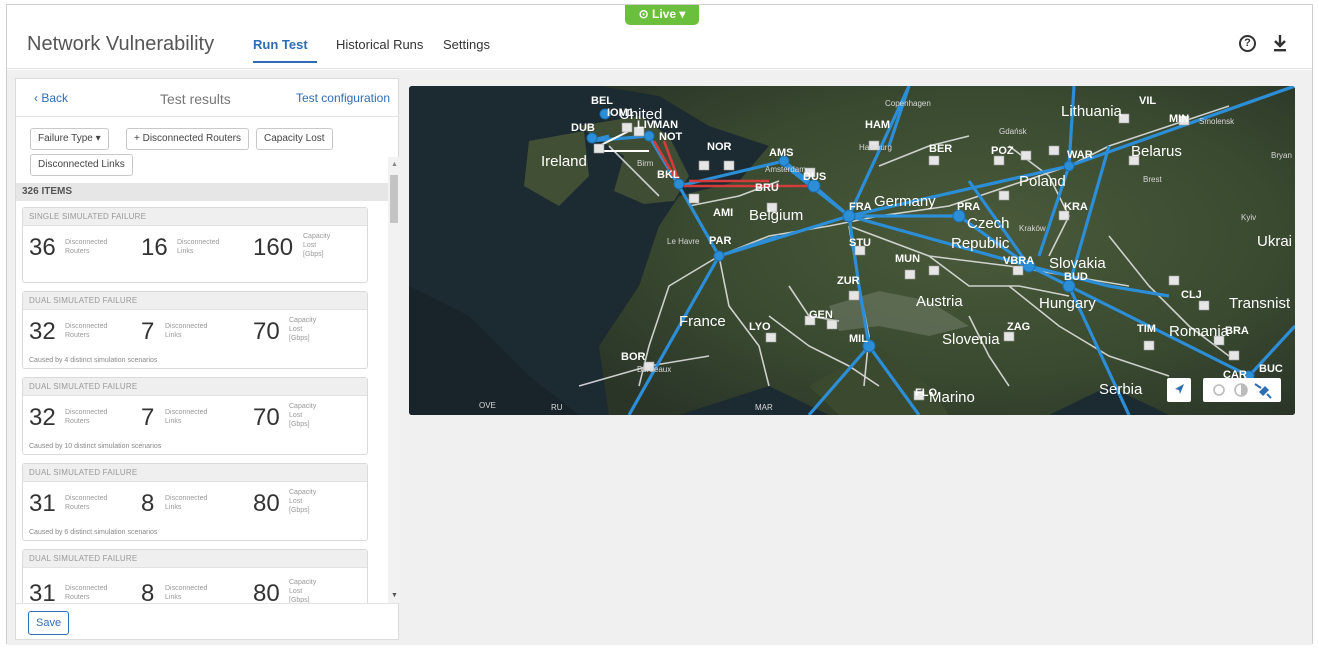 The width and height of the screenshot is (1319, 648). I want to click on moon-icon, so click(1241, 390).